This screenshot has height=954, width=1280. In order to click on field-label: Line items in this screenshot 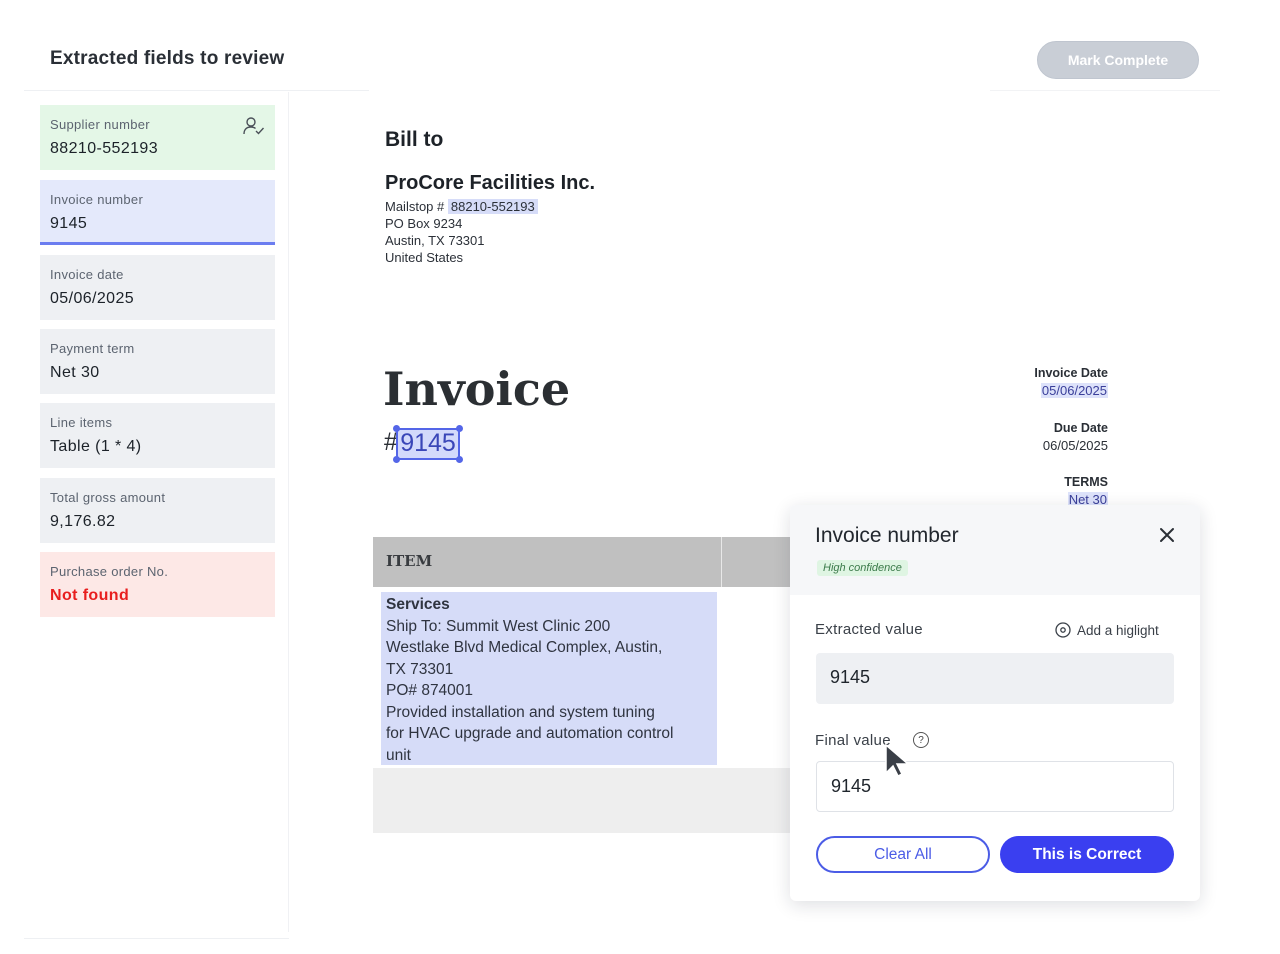, I will do `click(81, 422)`.